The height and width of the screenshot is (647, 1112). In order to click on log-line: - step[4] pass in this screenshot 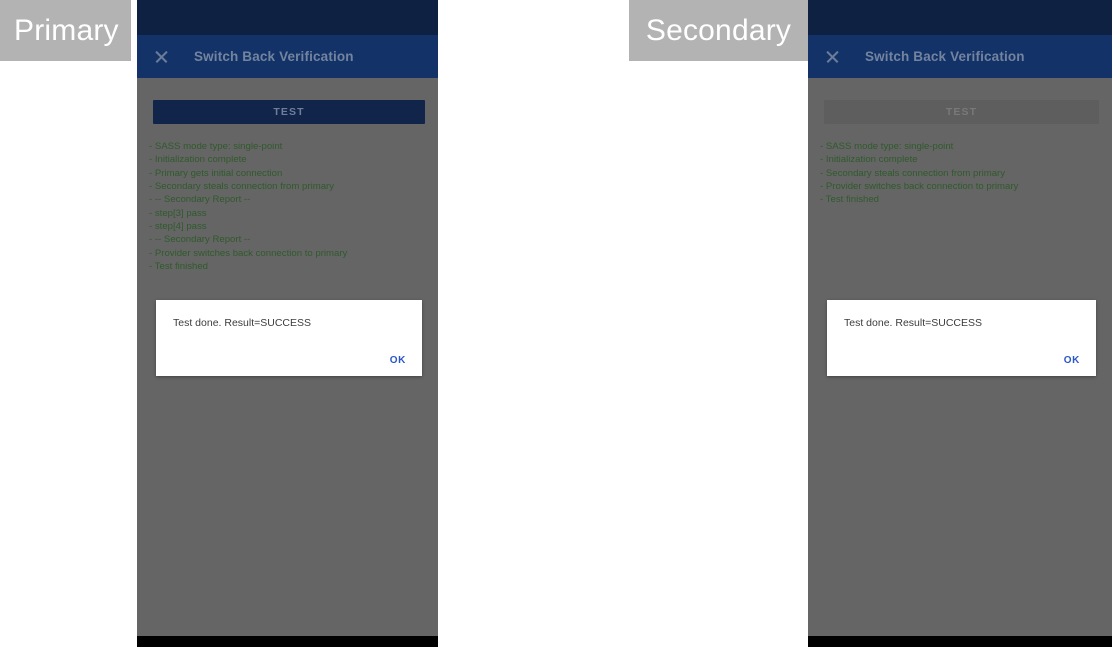, I will do `click(178, 227)`.